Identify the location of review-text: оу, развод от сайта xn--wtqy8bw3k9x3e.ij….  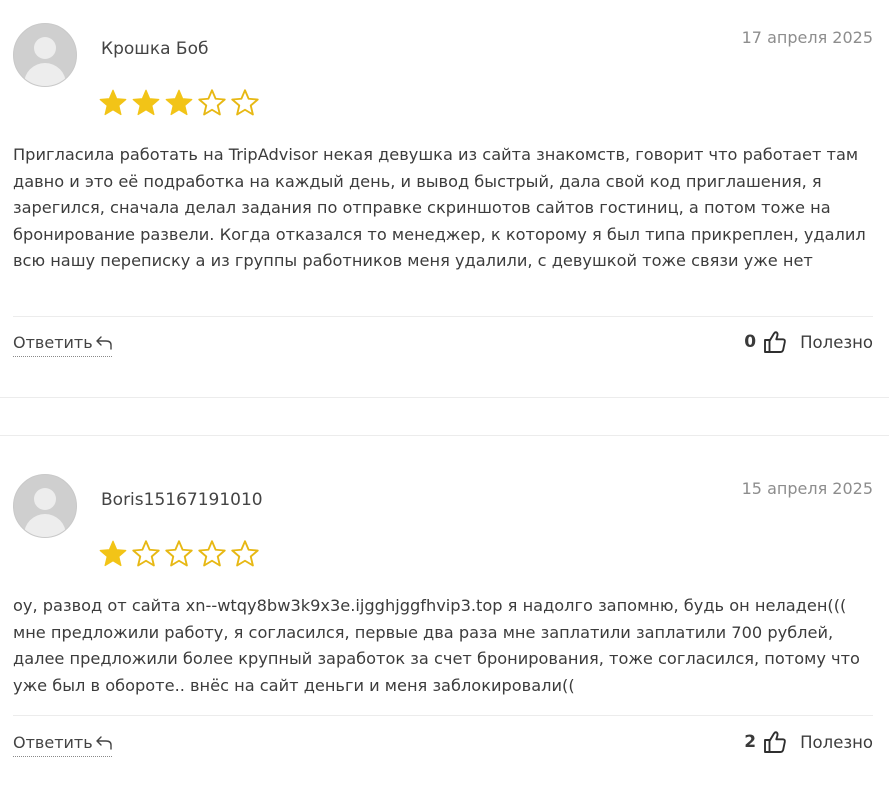
(436, 645).